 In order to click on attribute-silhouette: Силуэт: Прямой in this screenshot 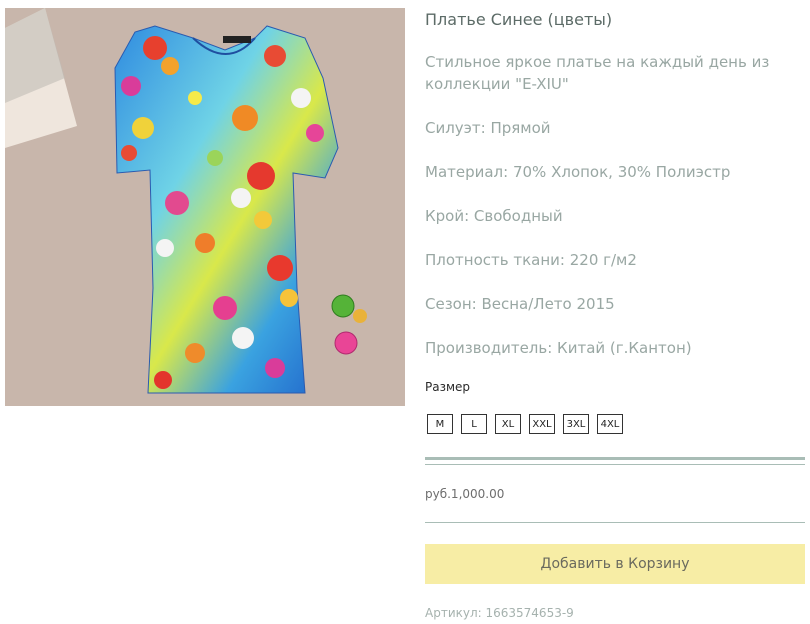, I will do `click(488, 128)`.